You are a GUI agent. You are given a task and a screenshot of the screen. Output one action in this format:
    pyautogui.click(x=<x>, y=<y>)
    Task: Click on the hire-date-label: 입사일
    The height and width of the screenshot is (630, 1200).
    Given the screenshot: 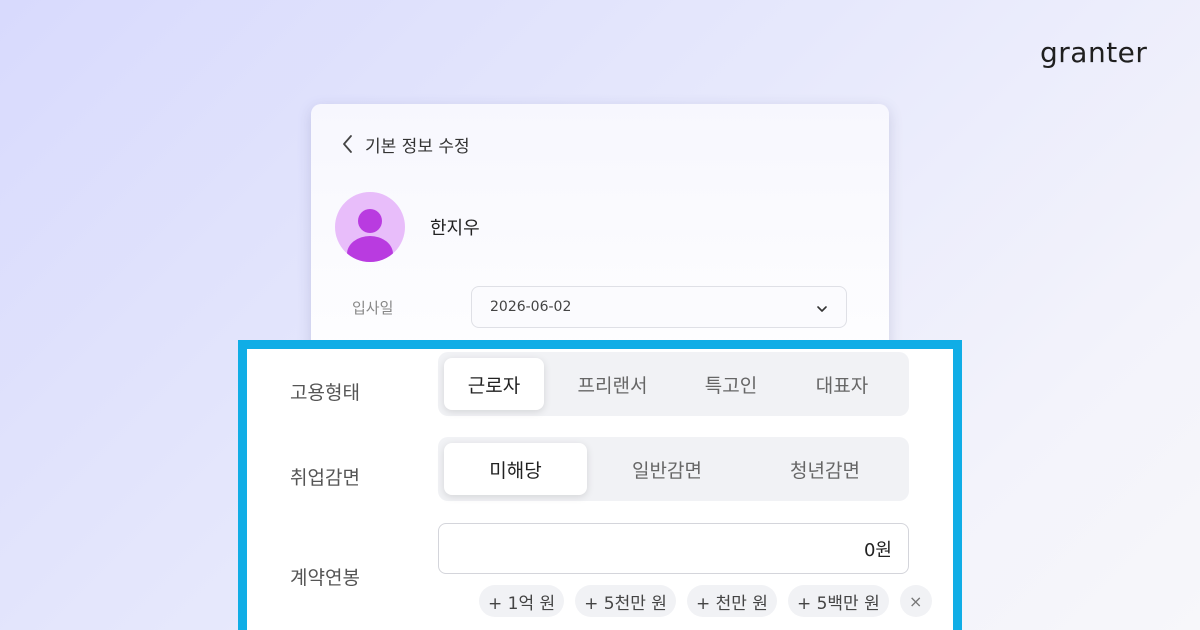 What is the action you would take?
    pyautogui.click(x=373, y=308)
    